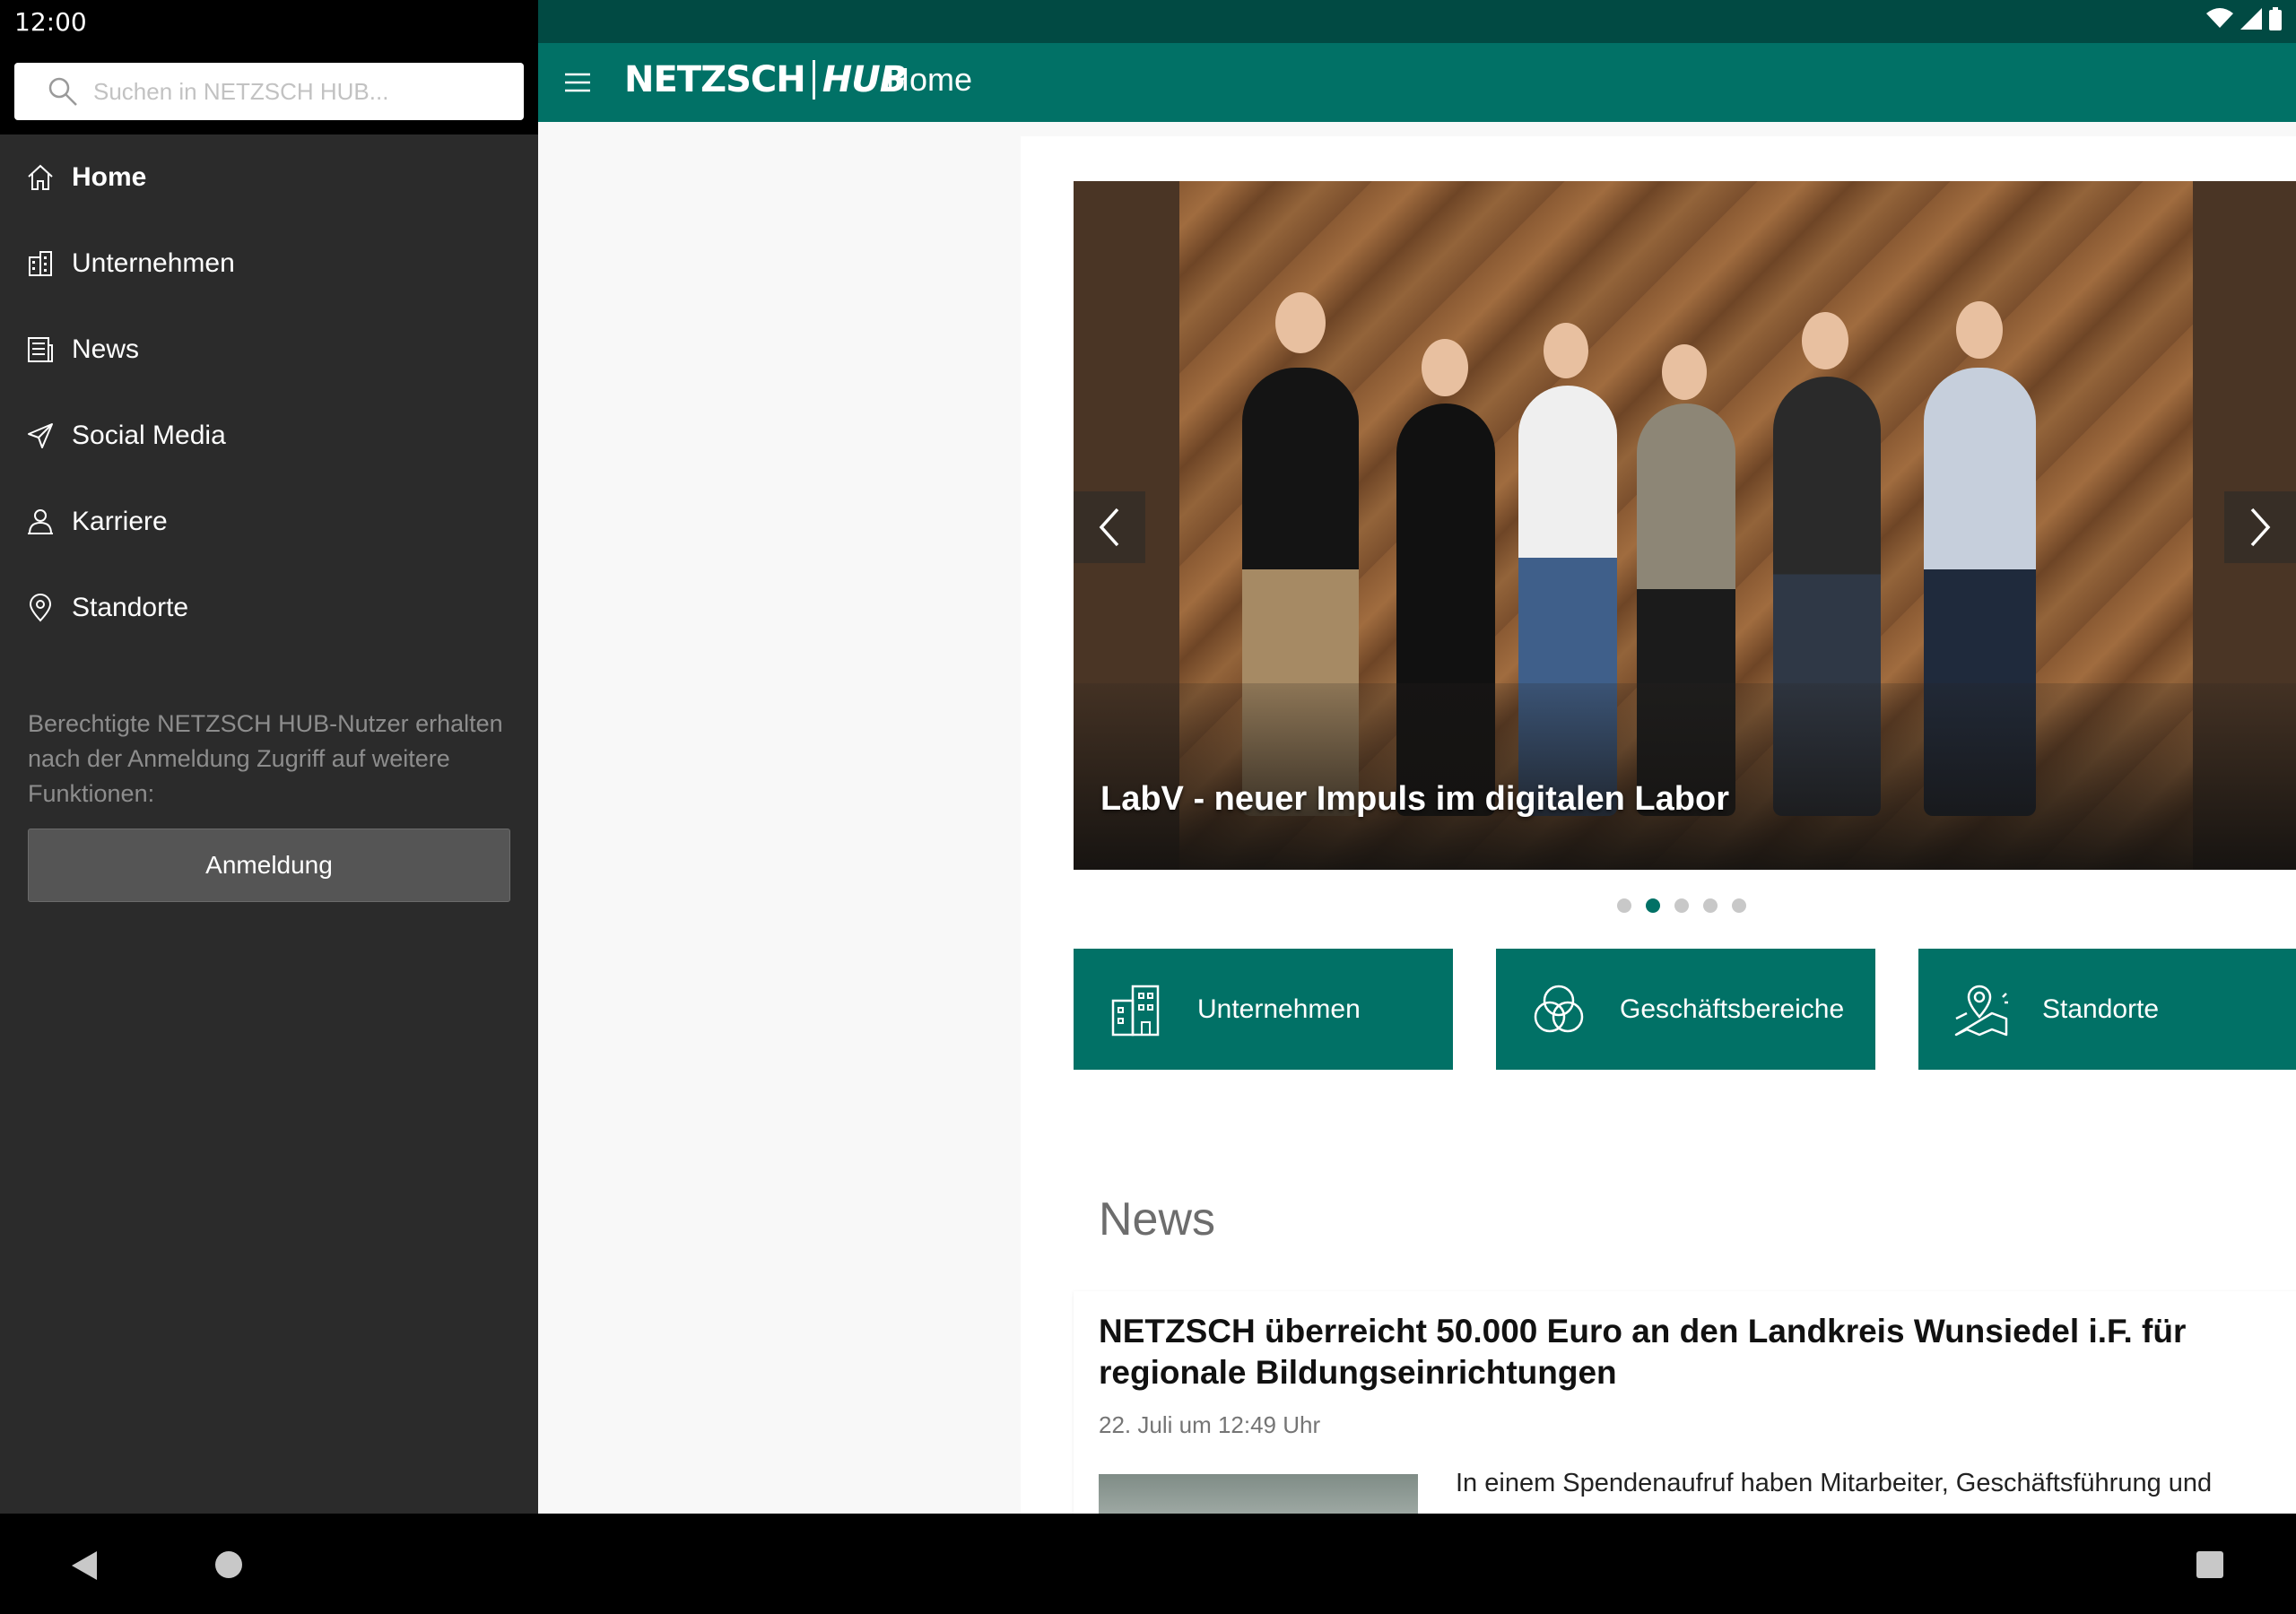 This screenshot has width=2296, height=1614. What do you see at coordinates (84, 1565) in the screenshot?
I see `back-icon` at bounding box center [84, 1565].